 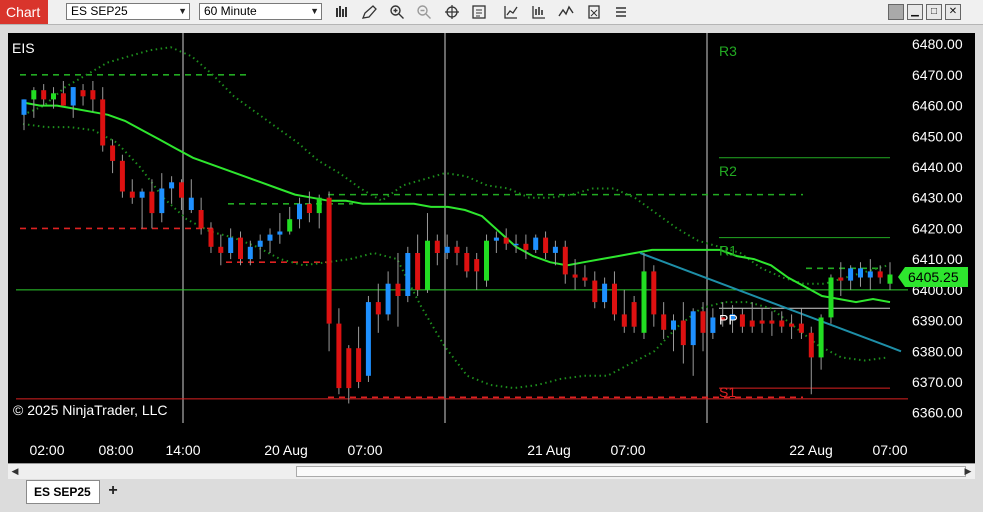 What do you see at coordinates (937, 259) in the screenshot?
I see `y-tick-label: 6410.00` at bounding box center [937, 259].